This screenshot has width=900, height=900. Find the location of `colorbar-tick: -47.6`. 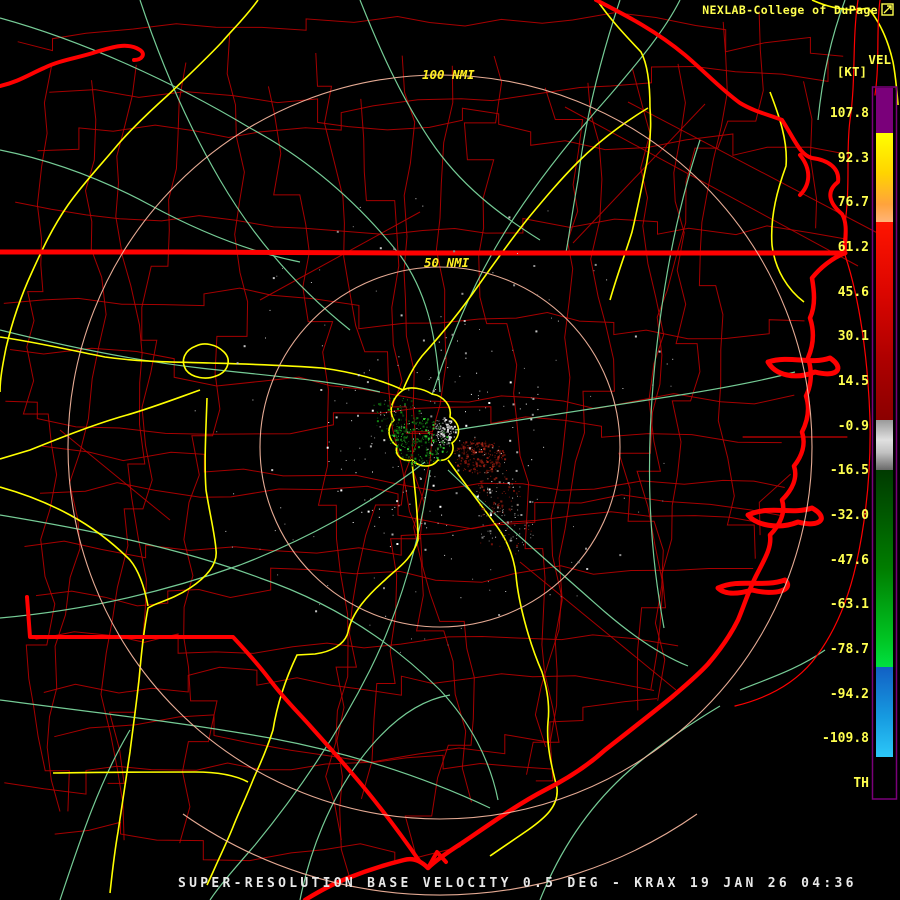

colorbar-tick: -47.6 is located at coordinates (849, 560).